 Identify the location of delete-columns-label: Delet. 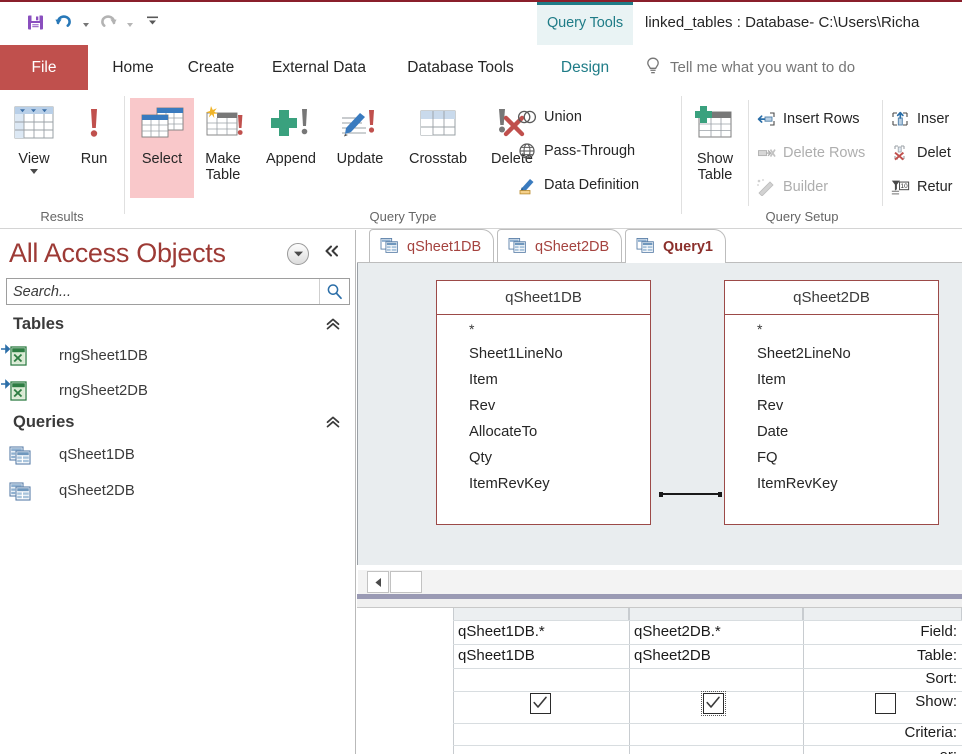
(934, 153).